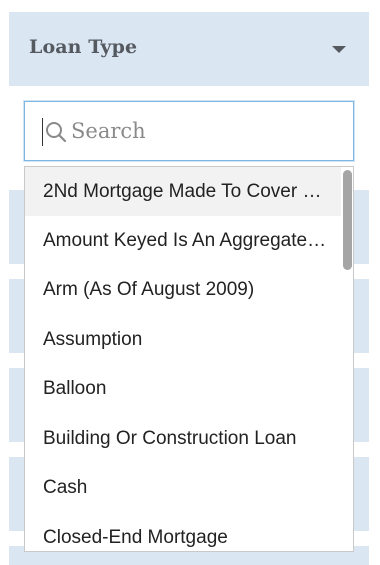 The image size is (380, 565). I want to click on caret-down-icon, so click(339, 49).